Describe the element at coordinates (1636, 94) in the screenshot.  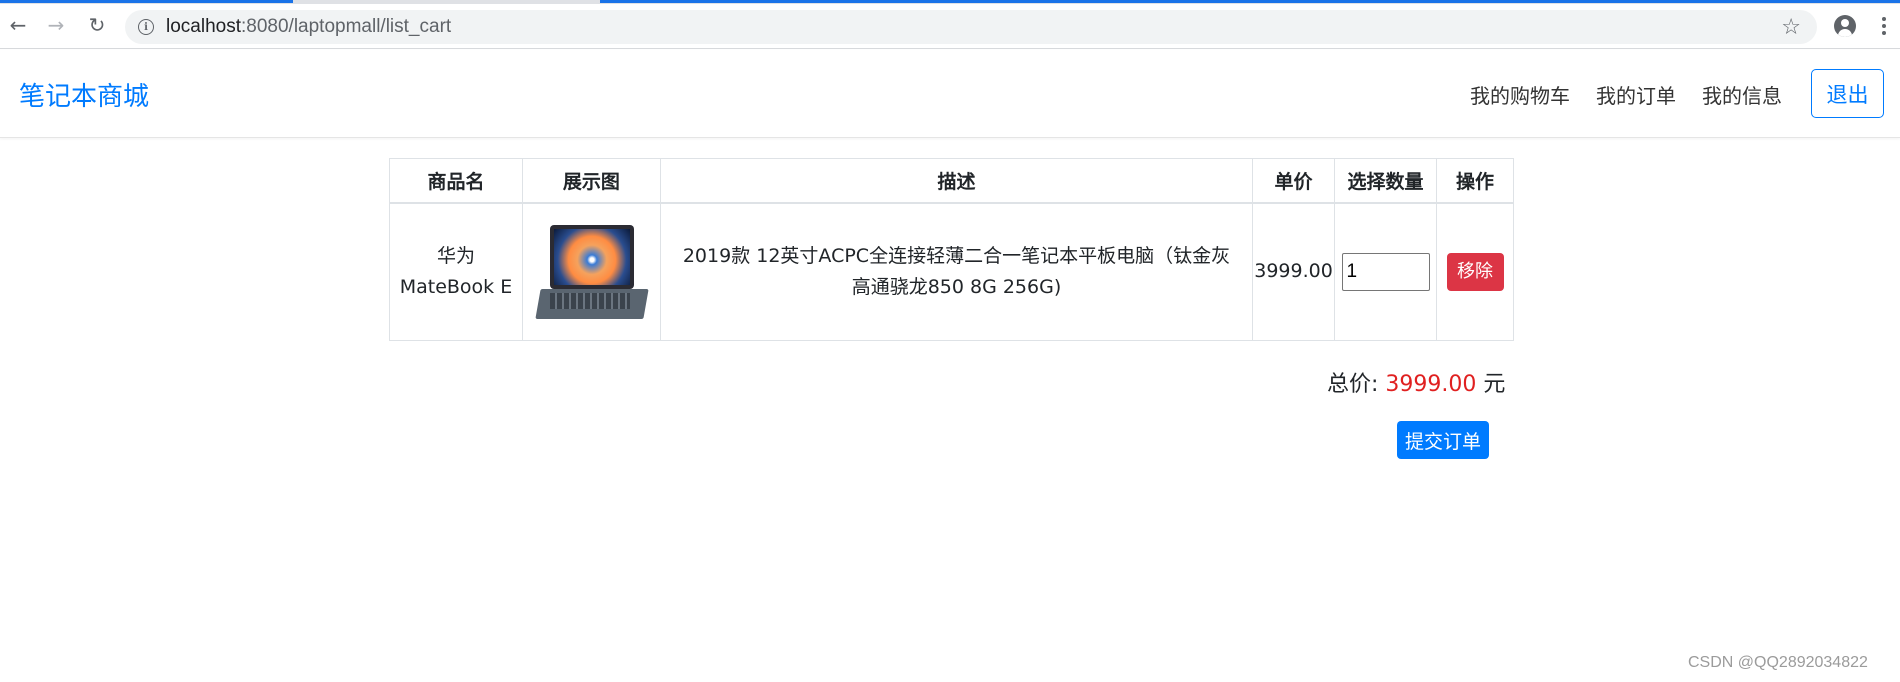
I see `nav-link-orders: 我的订单` at that location.